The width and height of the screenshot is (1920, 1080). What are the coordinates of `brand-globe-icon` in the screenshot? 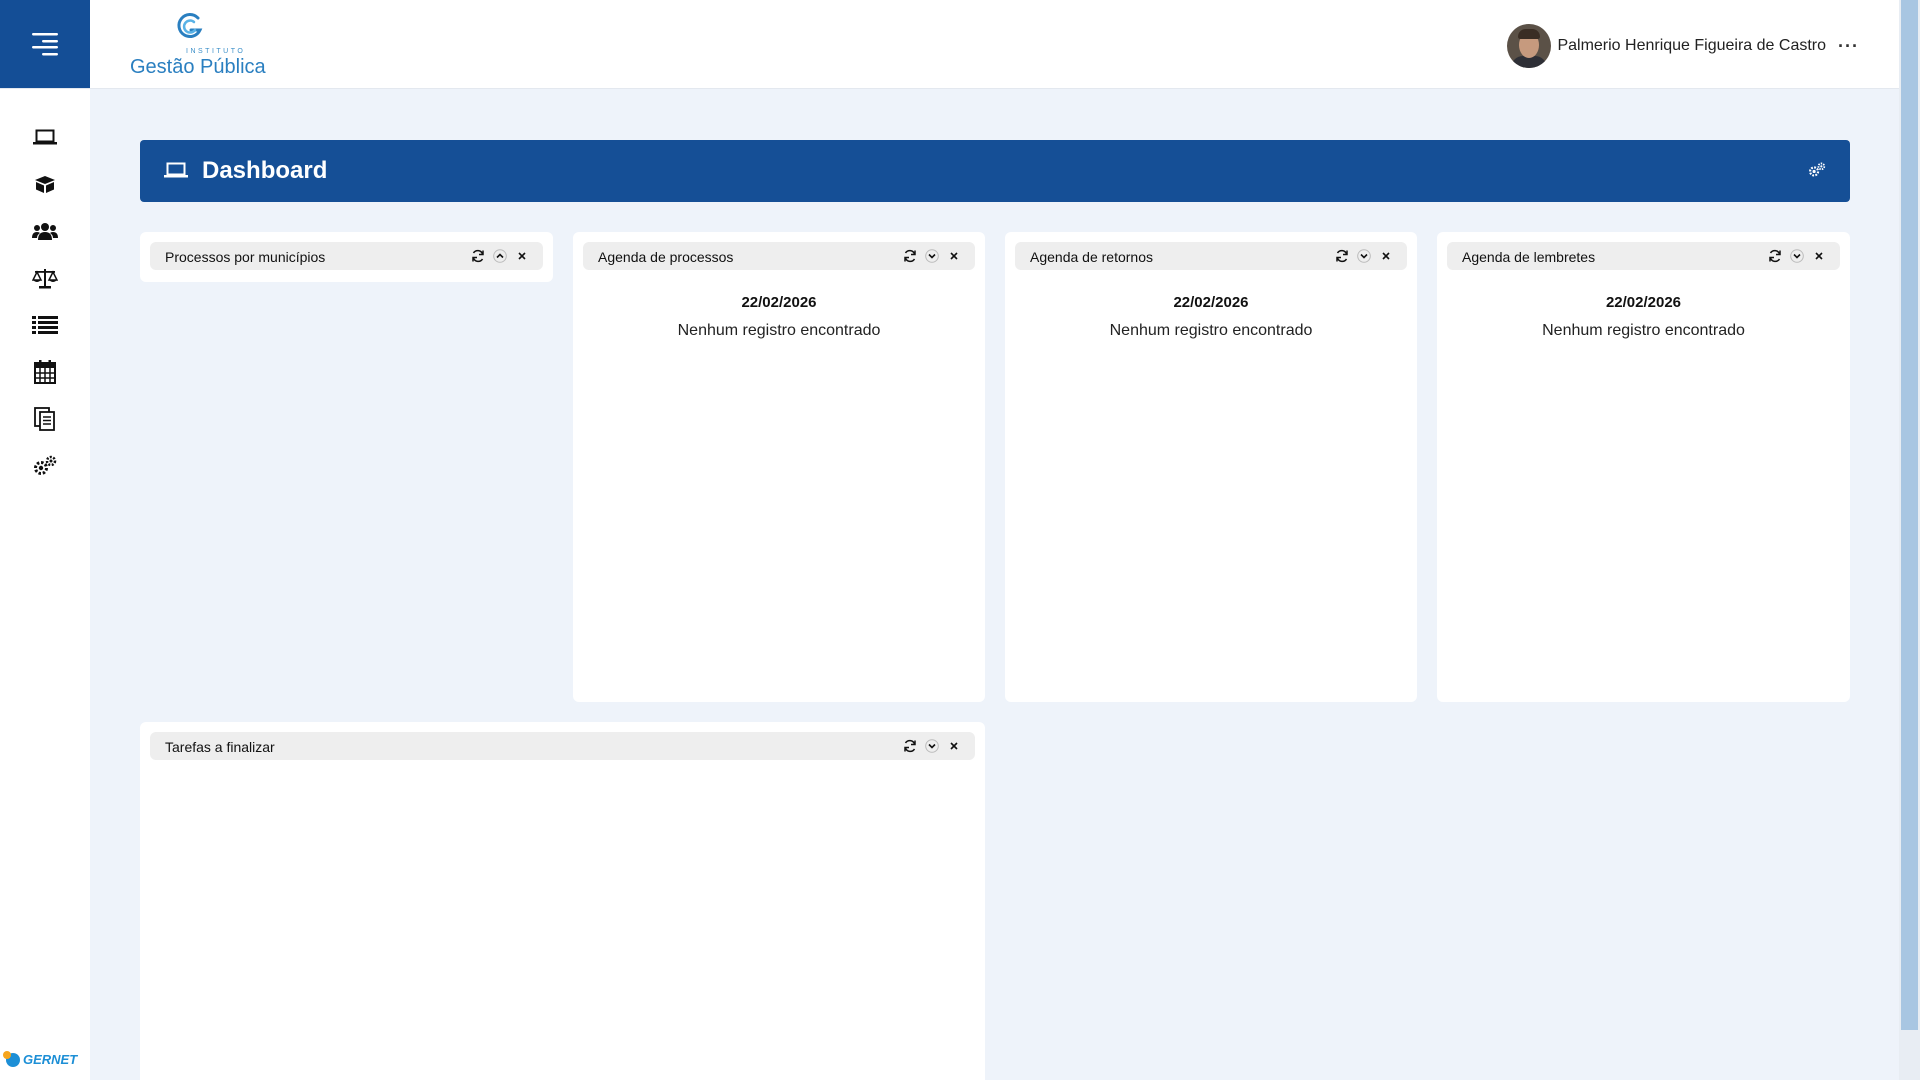 It's located at (11, 1058).